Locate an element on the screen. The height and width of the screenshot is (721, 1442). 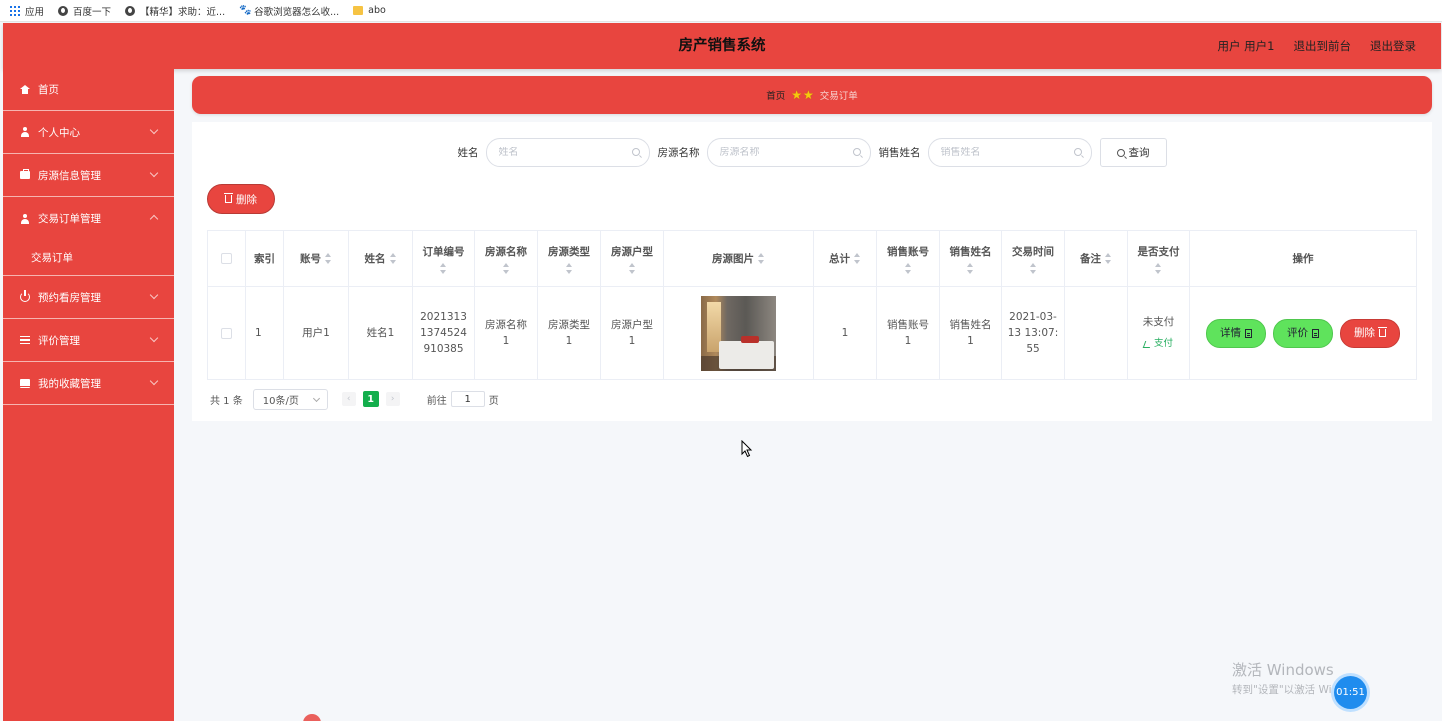
cell-actions: 详情 评价 删除 is located at coordinates (1303, 333).